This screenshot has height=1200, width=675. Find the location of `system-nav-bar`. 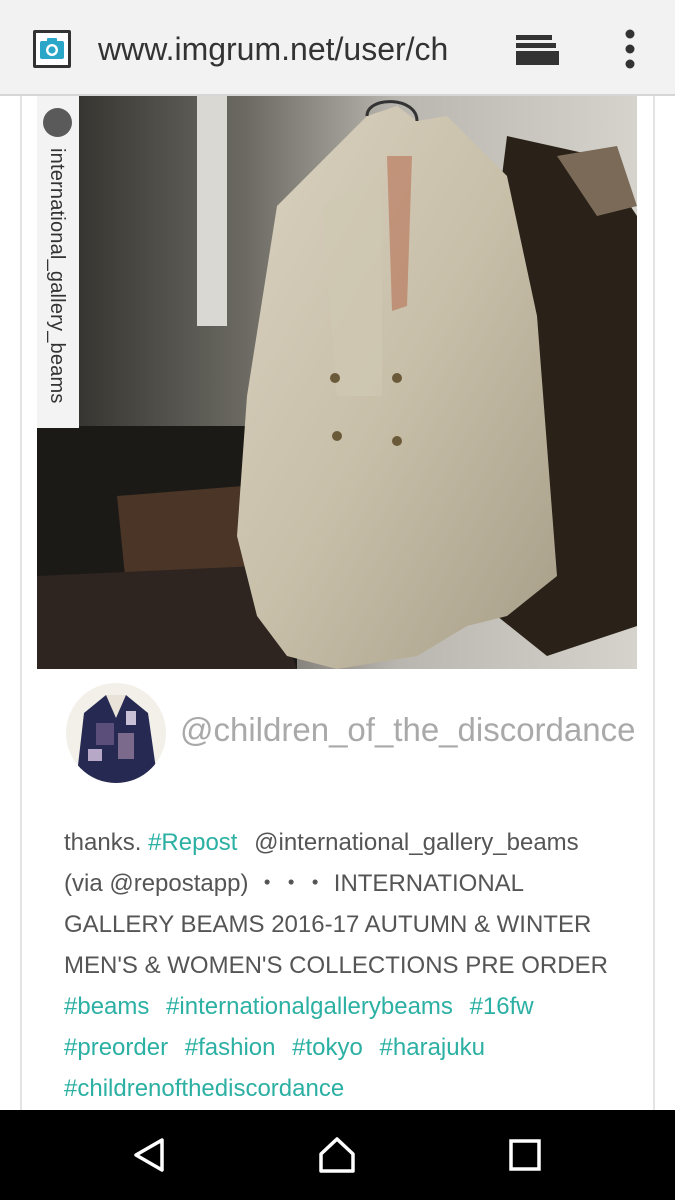

system-nav-bar is located at coordinates (337, 1155).